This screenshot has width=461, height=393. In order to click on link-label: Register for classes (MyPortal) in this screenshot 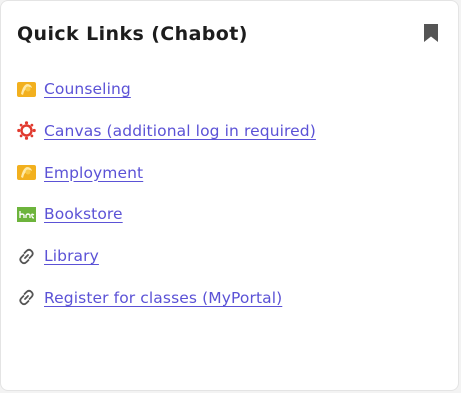, I will do `click(163, 298)`.